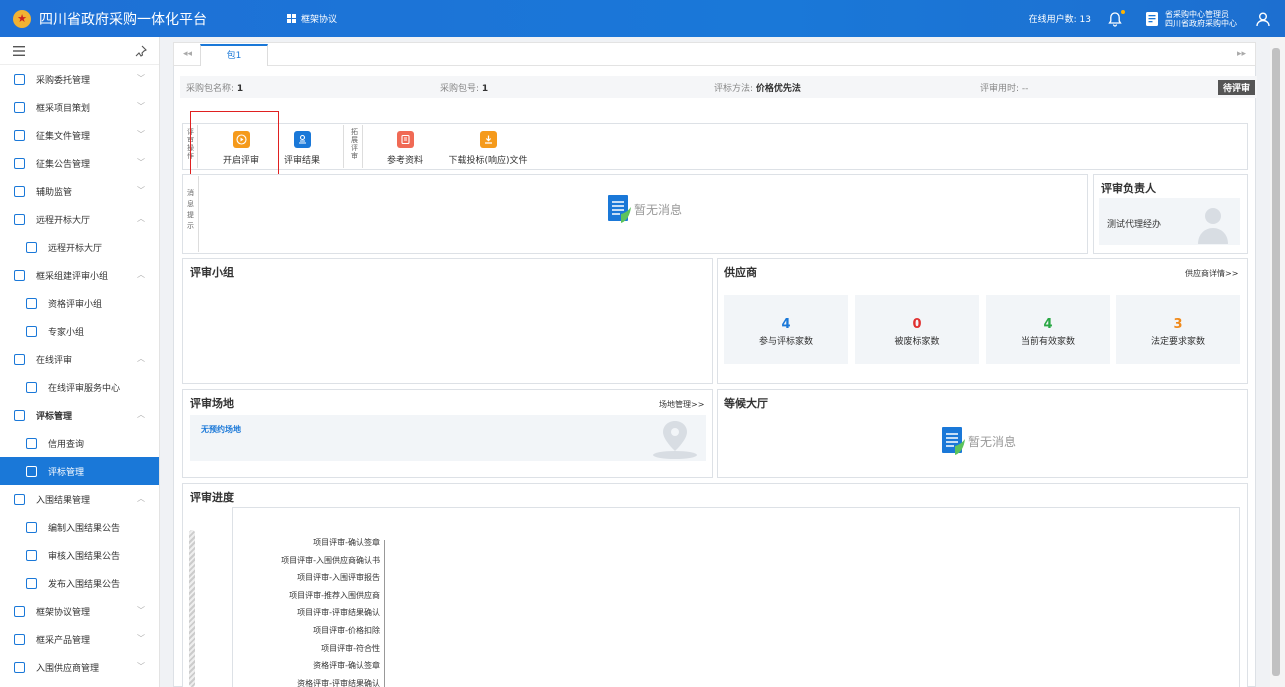  I want to click on progress-step-label: 项目评审-评审结果确认, so click(338, 613).